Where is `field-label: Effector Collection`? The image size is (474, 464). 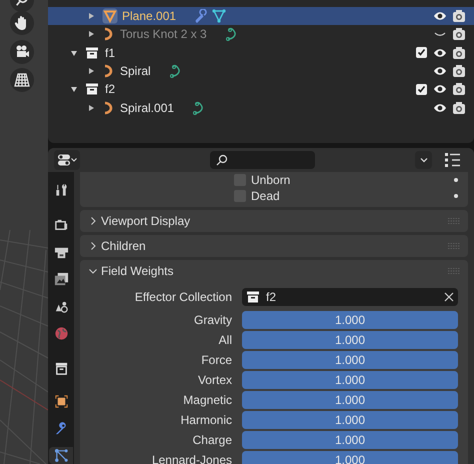
field-label: Effector Collection is located at coordinates (183, 297).